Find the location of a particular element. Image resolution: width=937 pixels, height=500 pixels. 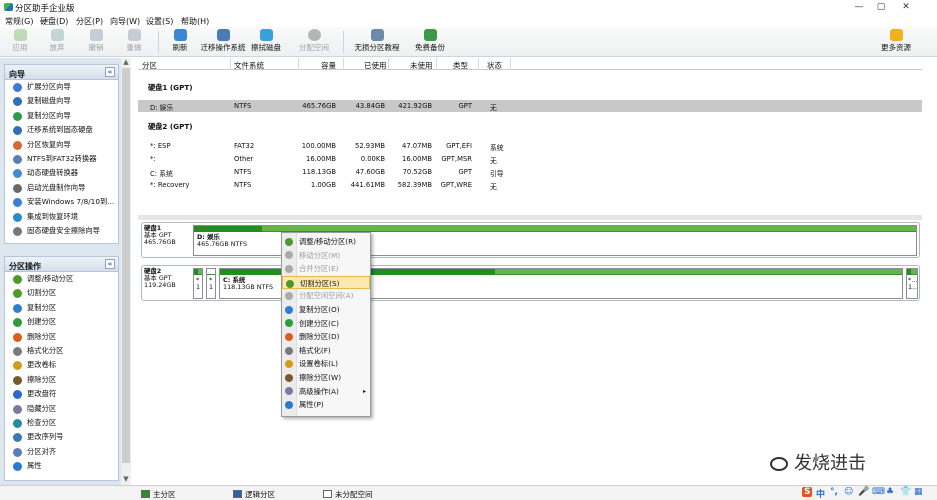

wizard-item-3: 迁移系统到固态硬盘 is located at coordinates (61, 130).